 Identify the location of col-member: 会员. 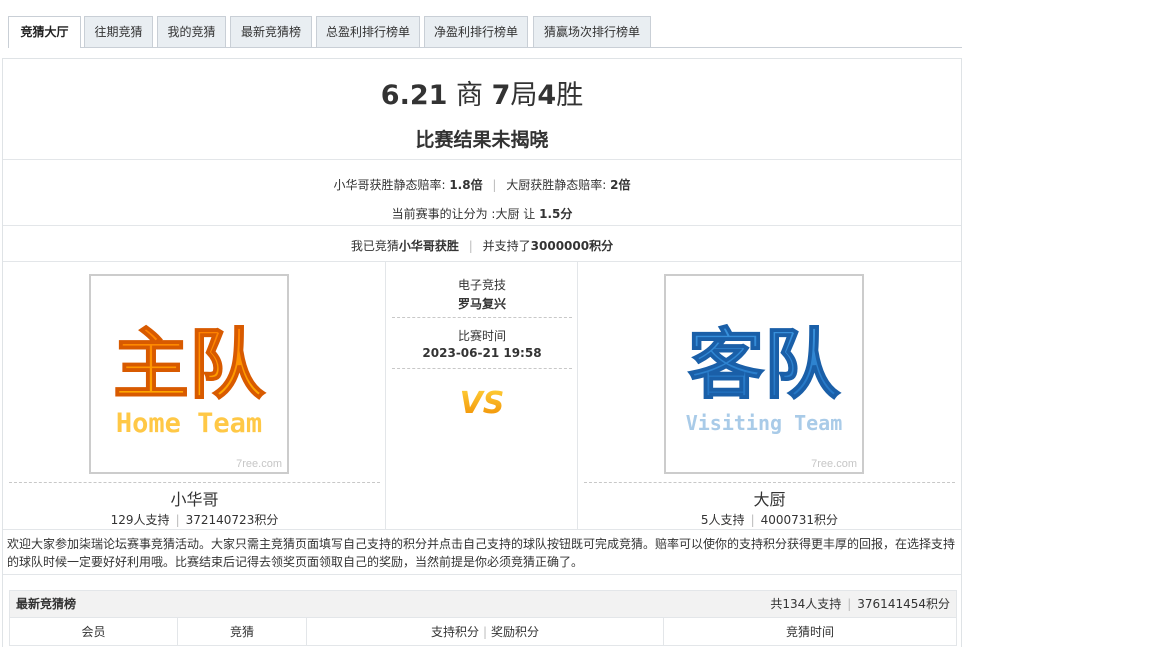
(94, 632).